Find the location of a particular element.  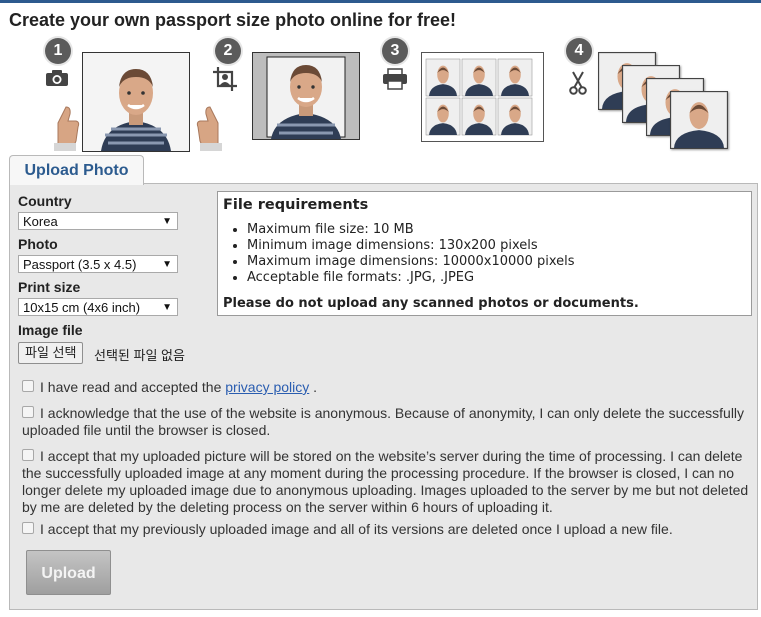

list-item: Minimum image dimensions: 130x200 pixels is located at coordinates (411, 246).